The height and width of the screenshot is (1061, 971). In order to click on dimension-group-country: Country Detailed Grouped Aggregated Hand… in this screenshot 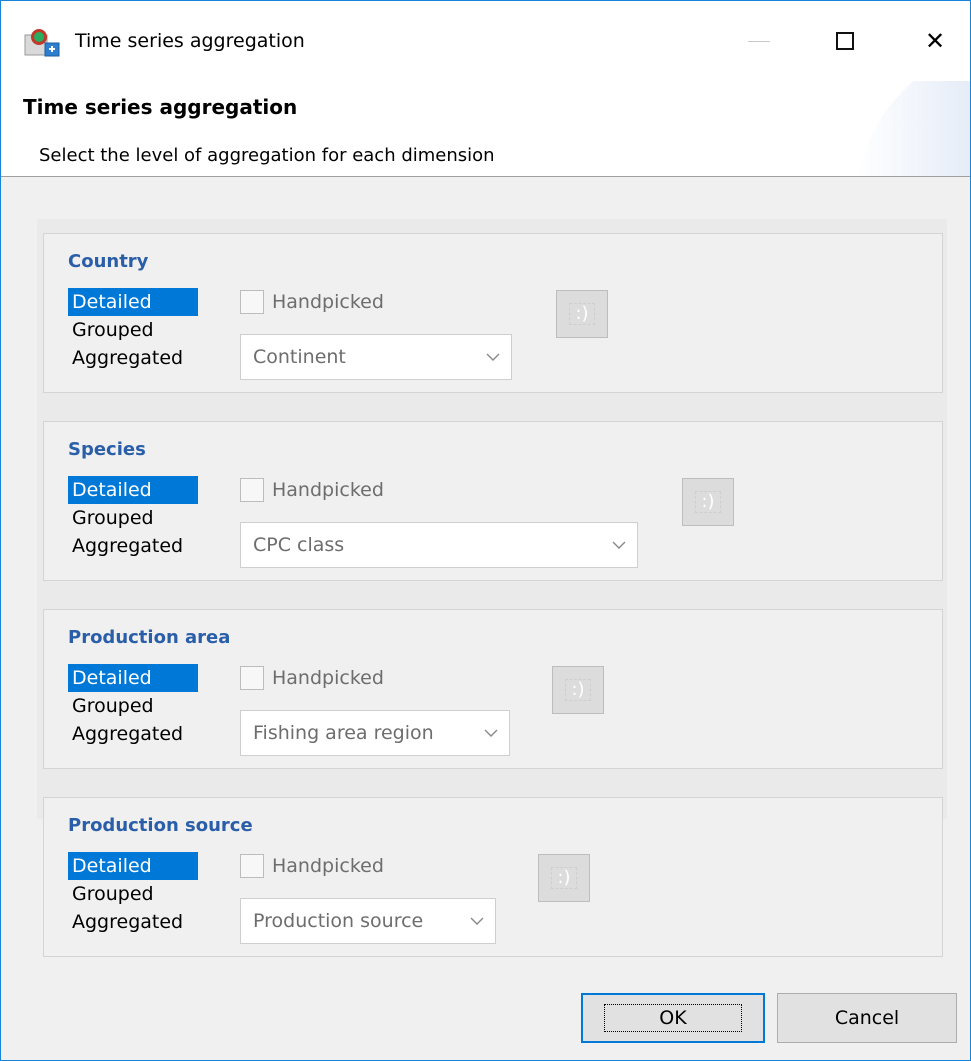, I will do `click(493, 313)`.